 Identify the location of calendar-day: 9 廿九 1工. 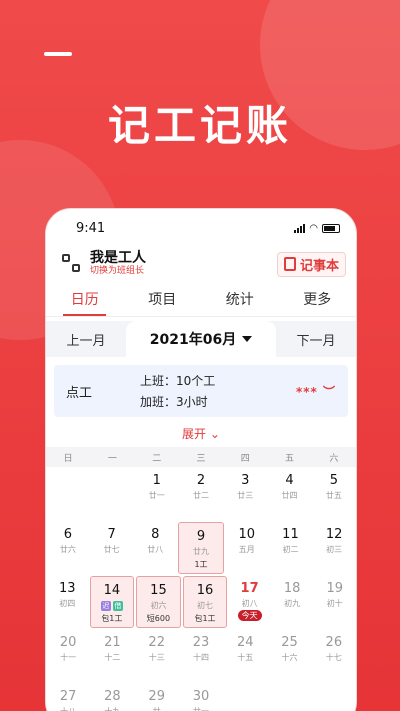
(201, 548).